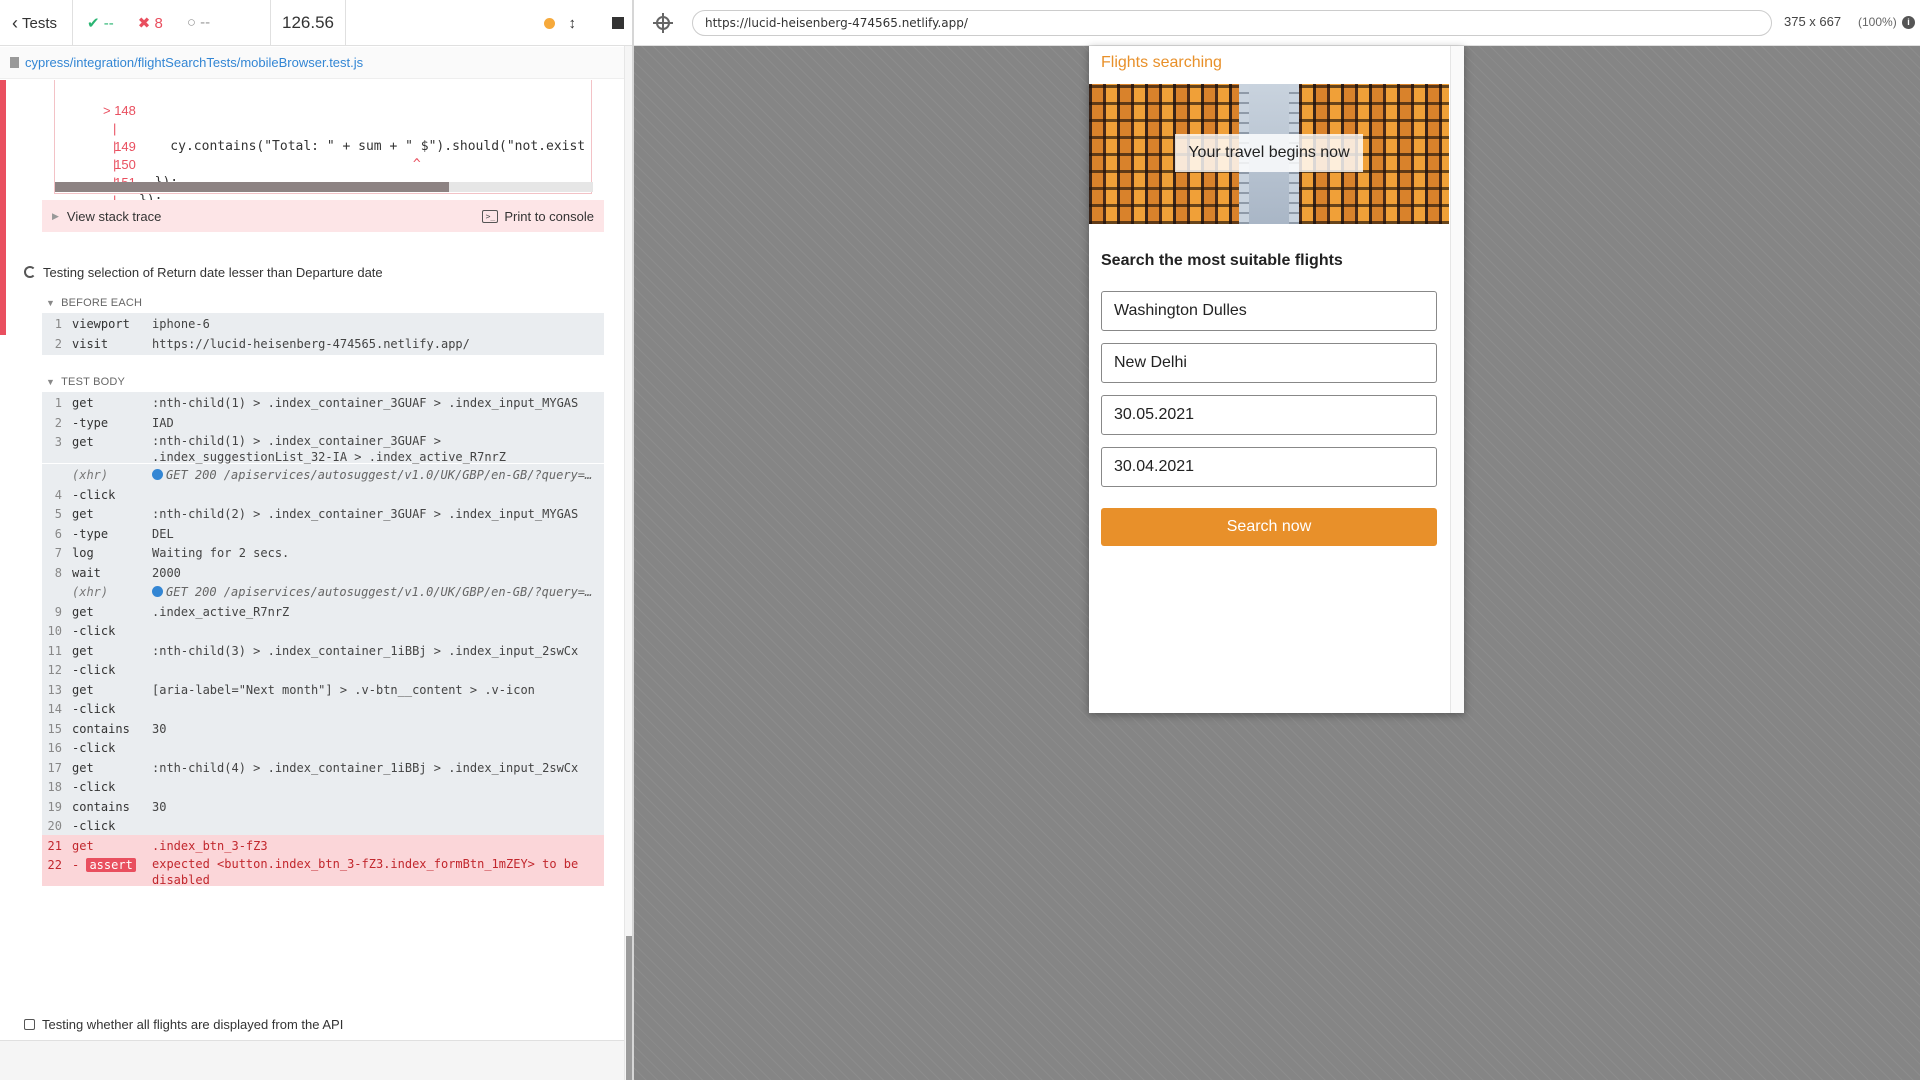  I want to click on passed-value: --, so click(108, 23).